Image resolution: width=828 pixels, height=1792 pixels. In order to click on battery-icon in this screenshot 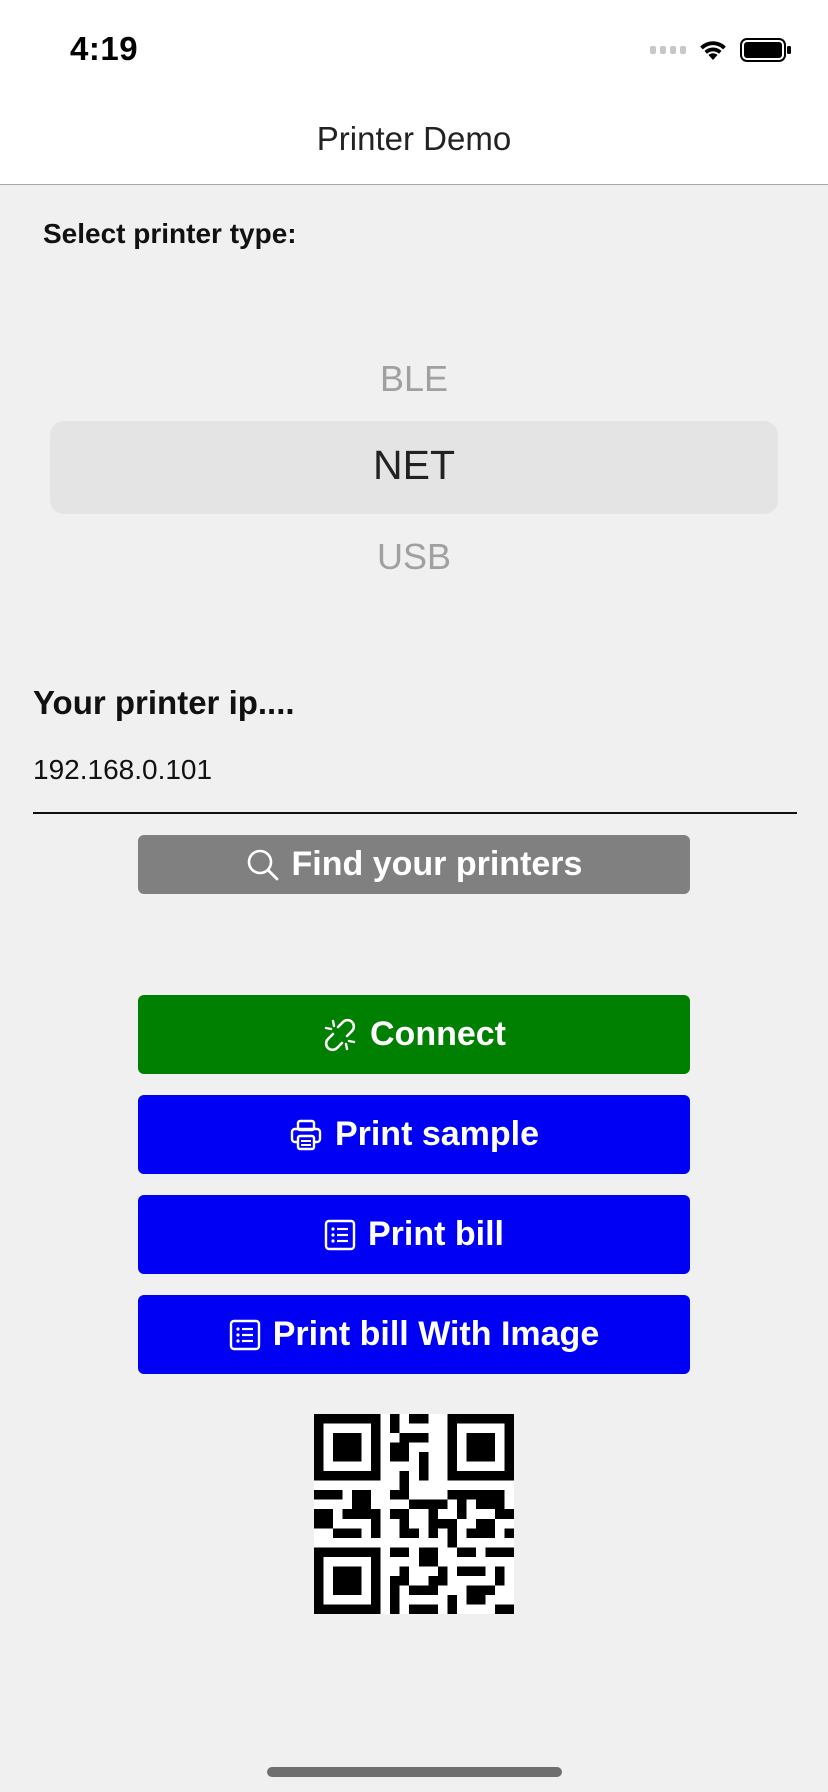, I will do `click(765, 50)`.